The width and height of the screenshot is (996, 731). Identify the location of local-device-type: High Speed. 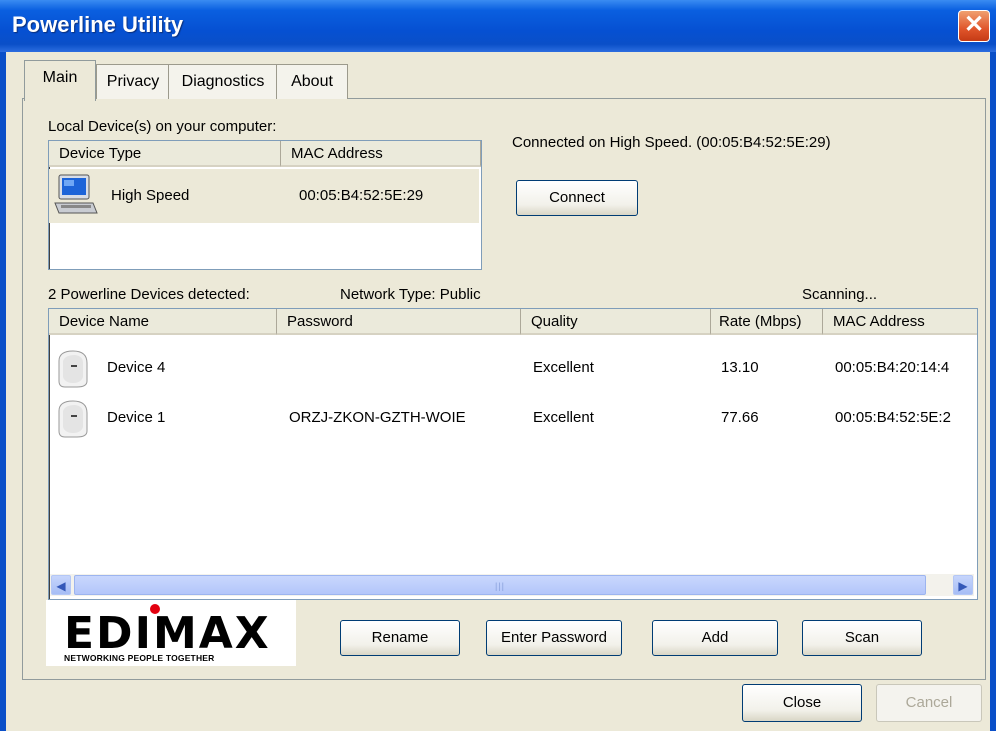
(150, 195).